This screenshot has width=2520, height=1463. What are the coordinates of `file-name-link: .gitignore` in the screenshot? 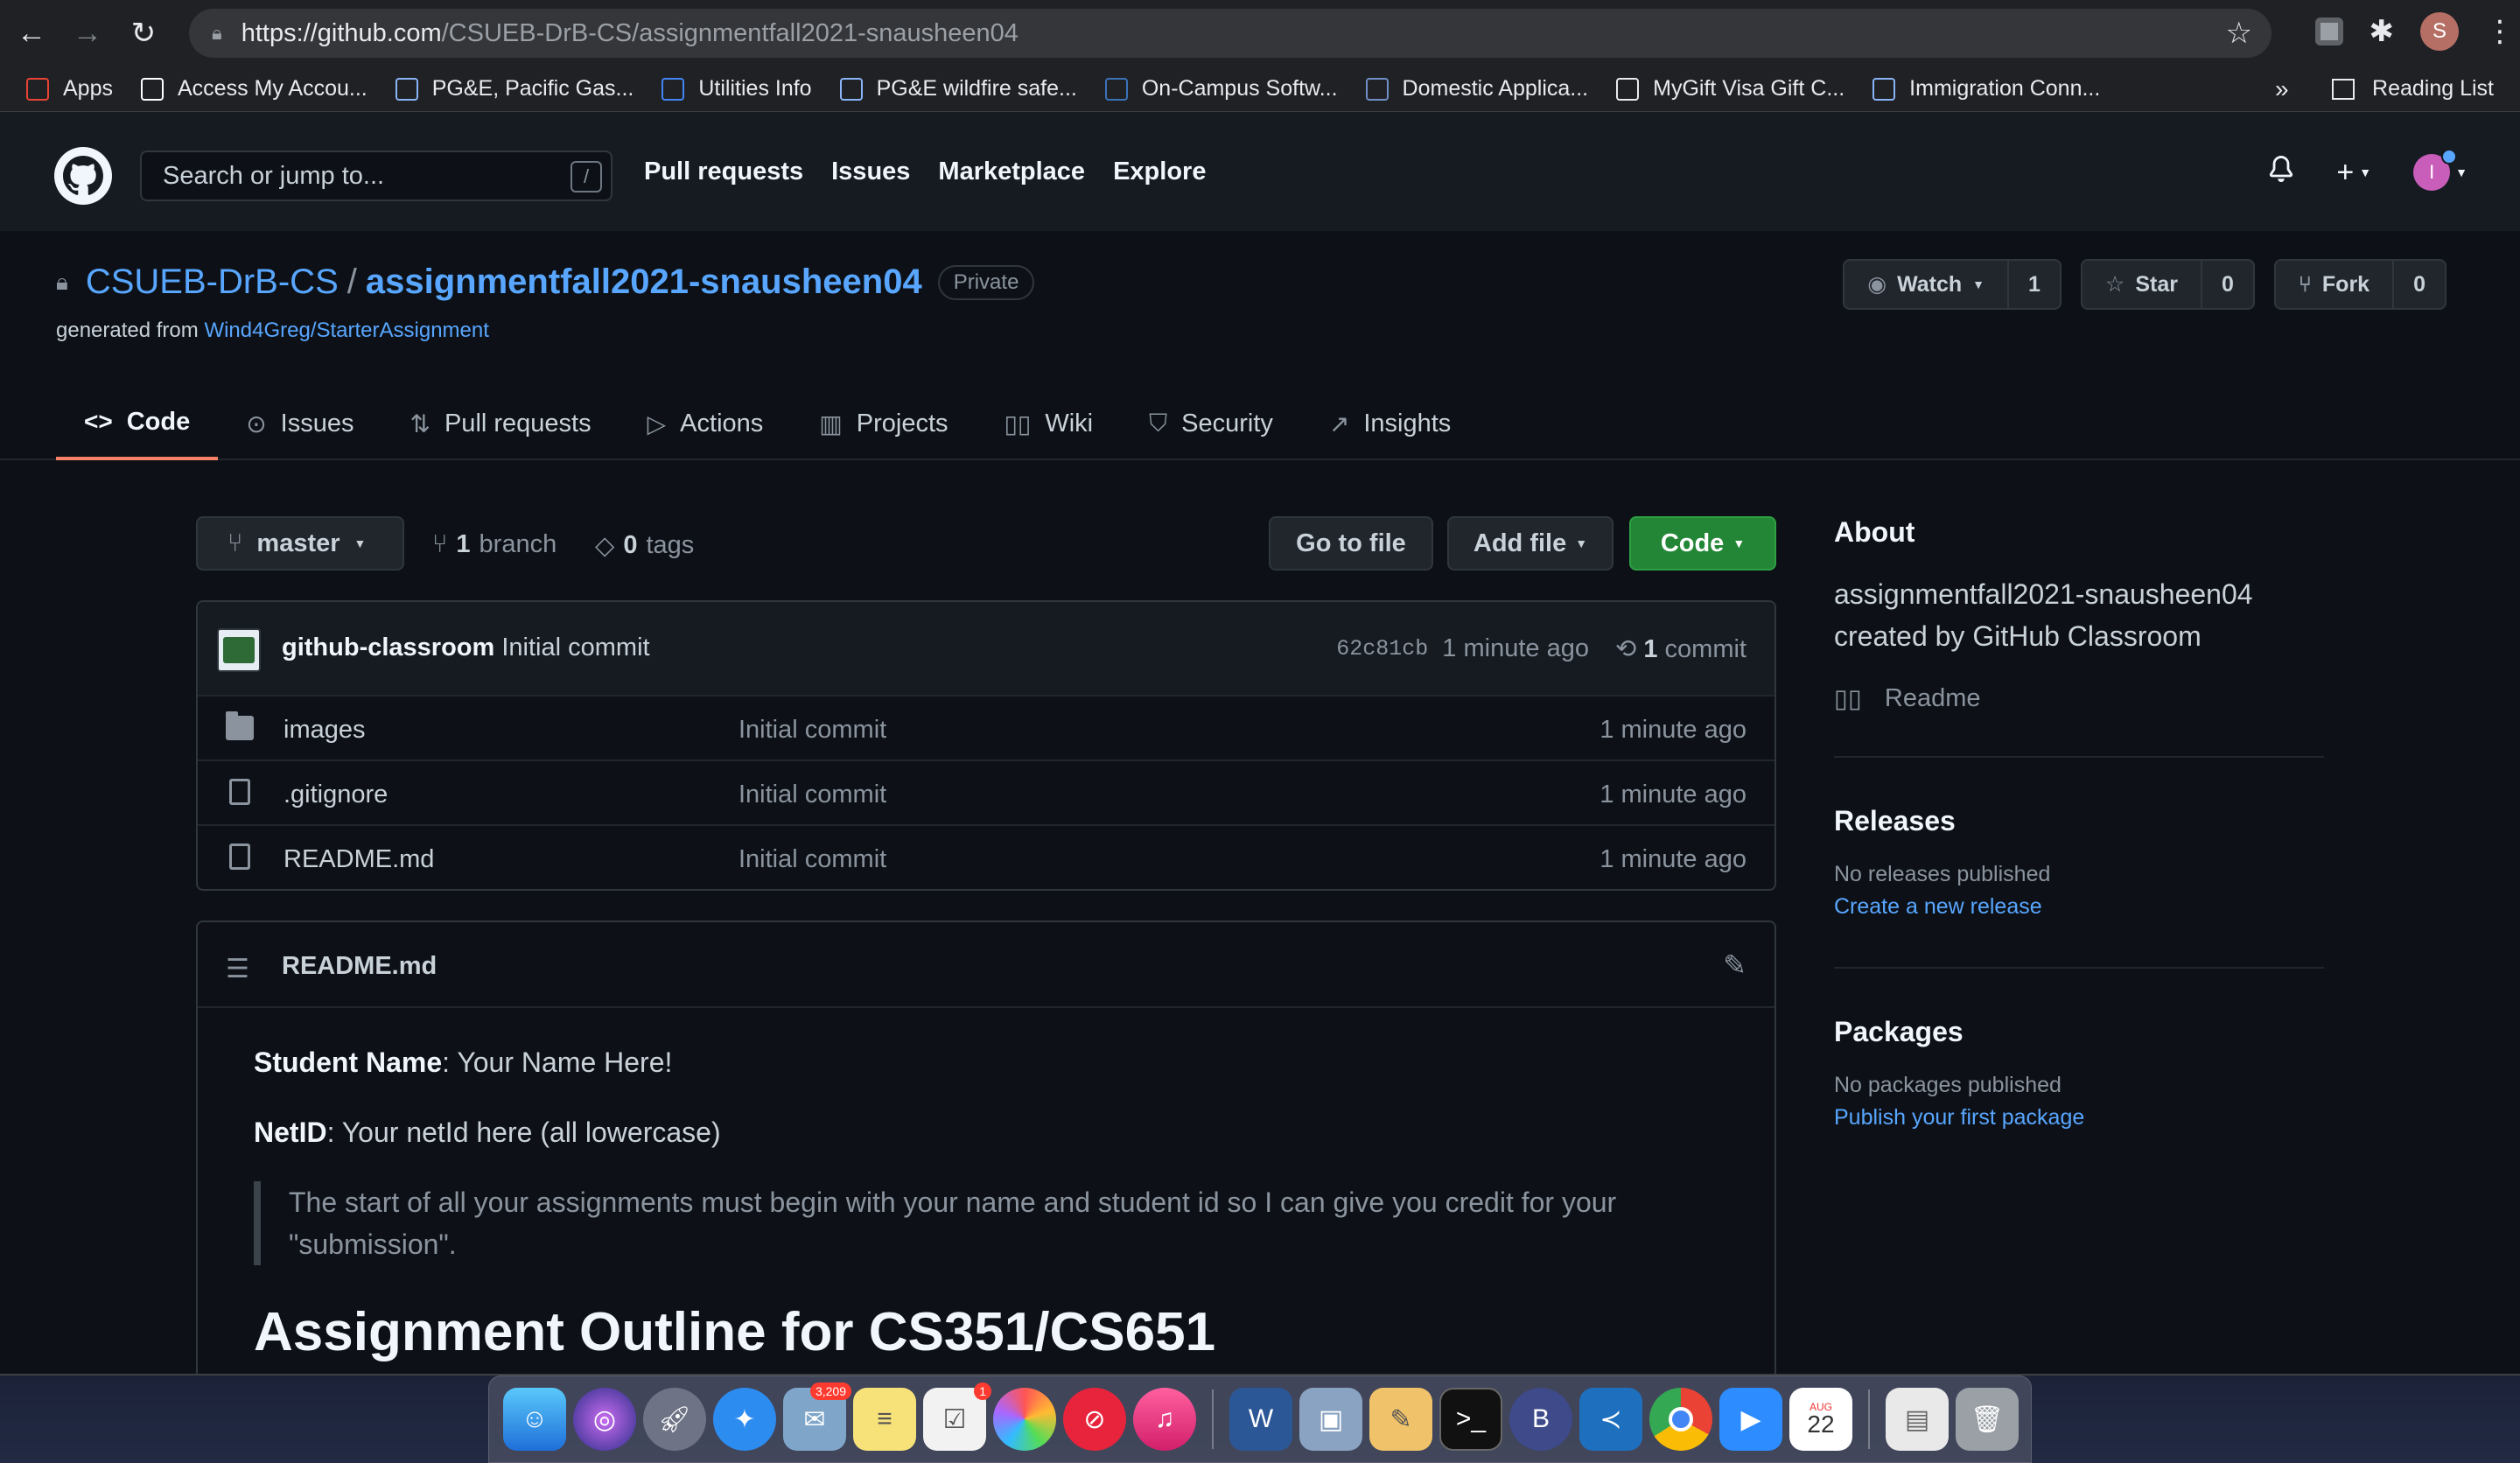 It's located at (336, 794).